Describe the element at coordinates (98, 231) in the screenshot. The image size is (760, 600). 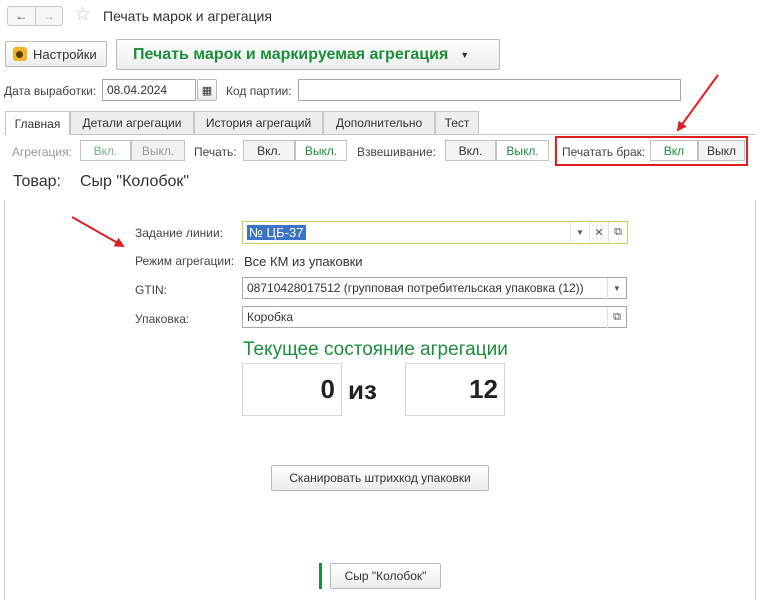
I see `annotation-arrow-form` at that location.